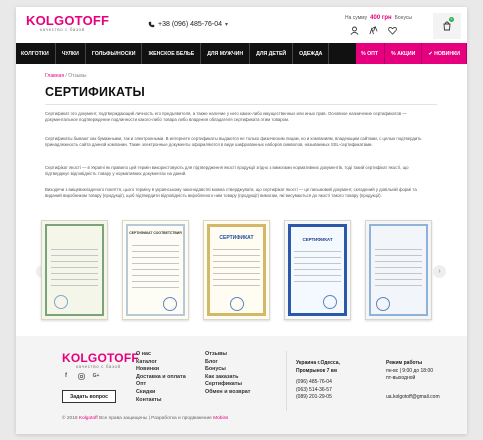 This screenshot has height=440, width=483. What do you see at coordinates (403, 18) in the screenshot?
I see `cart-bonus-label: Бонусы` at bounding box center [403, 18].